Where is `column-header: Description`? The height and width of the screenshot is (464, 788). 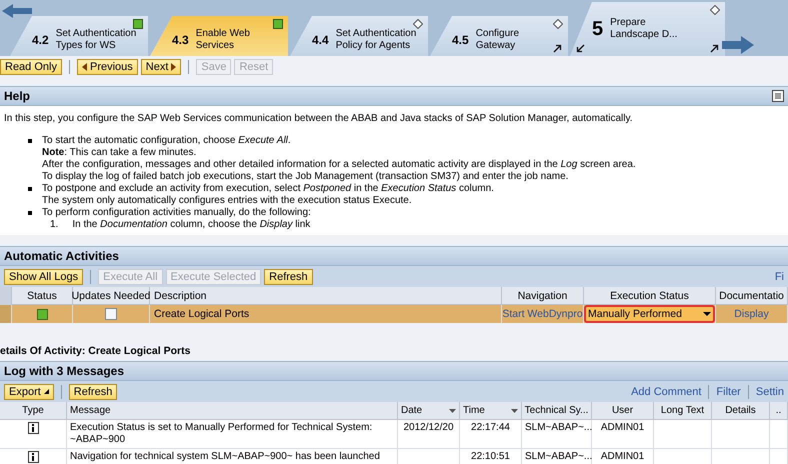 column-header: Description is located at coordinates (326, 296).